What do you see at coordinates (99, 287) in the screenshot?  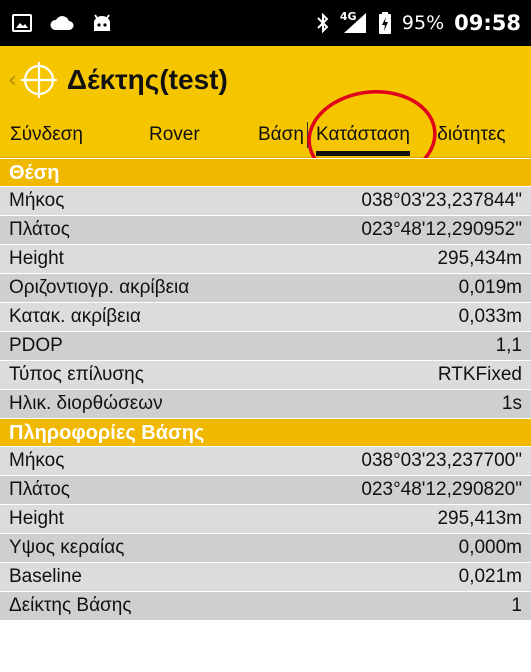 I see `row-label: Οριζοντιογρ. ακρίβεια` at bounding box center [99, 287].